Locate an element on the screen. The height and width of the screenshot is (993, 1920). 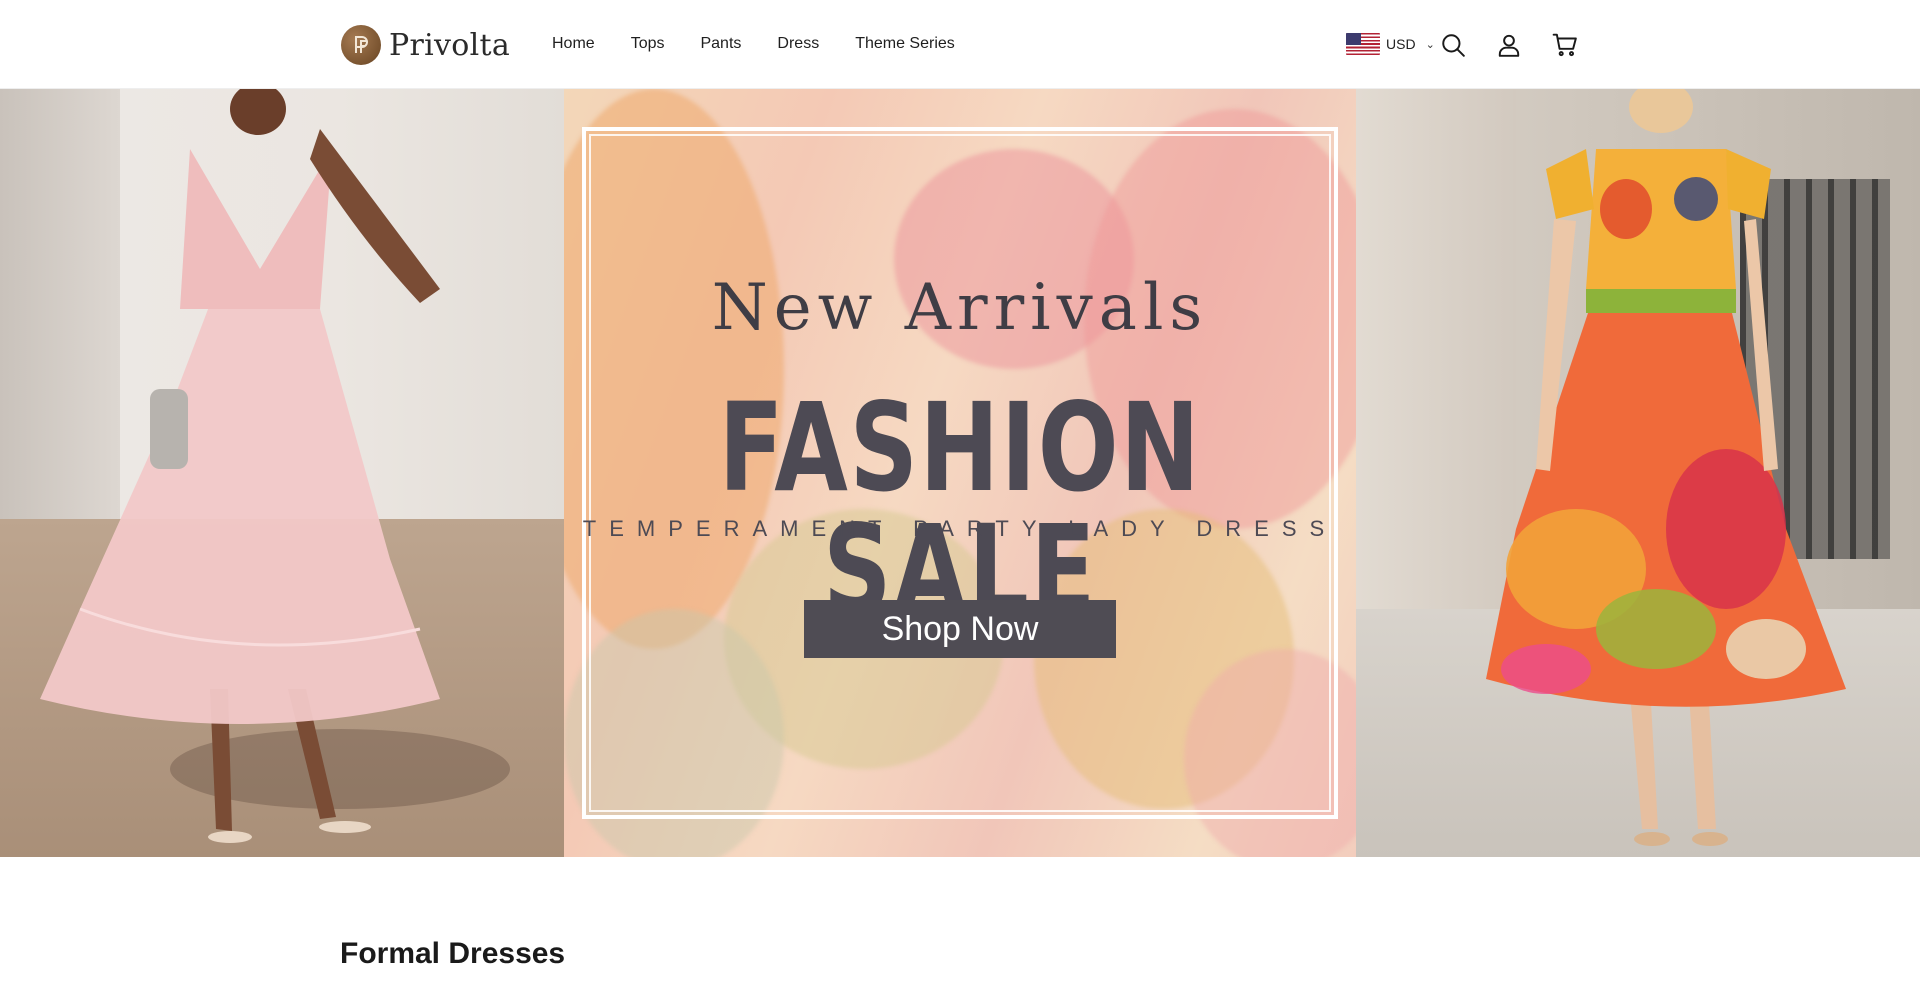
search-icon is located at coordinates (1453, 45).